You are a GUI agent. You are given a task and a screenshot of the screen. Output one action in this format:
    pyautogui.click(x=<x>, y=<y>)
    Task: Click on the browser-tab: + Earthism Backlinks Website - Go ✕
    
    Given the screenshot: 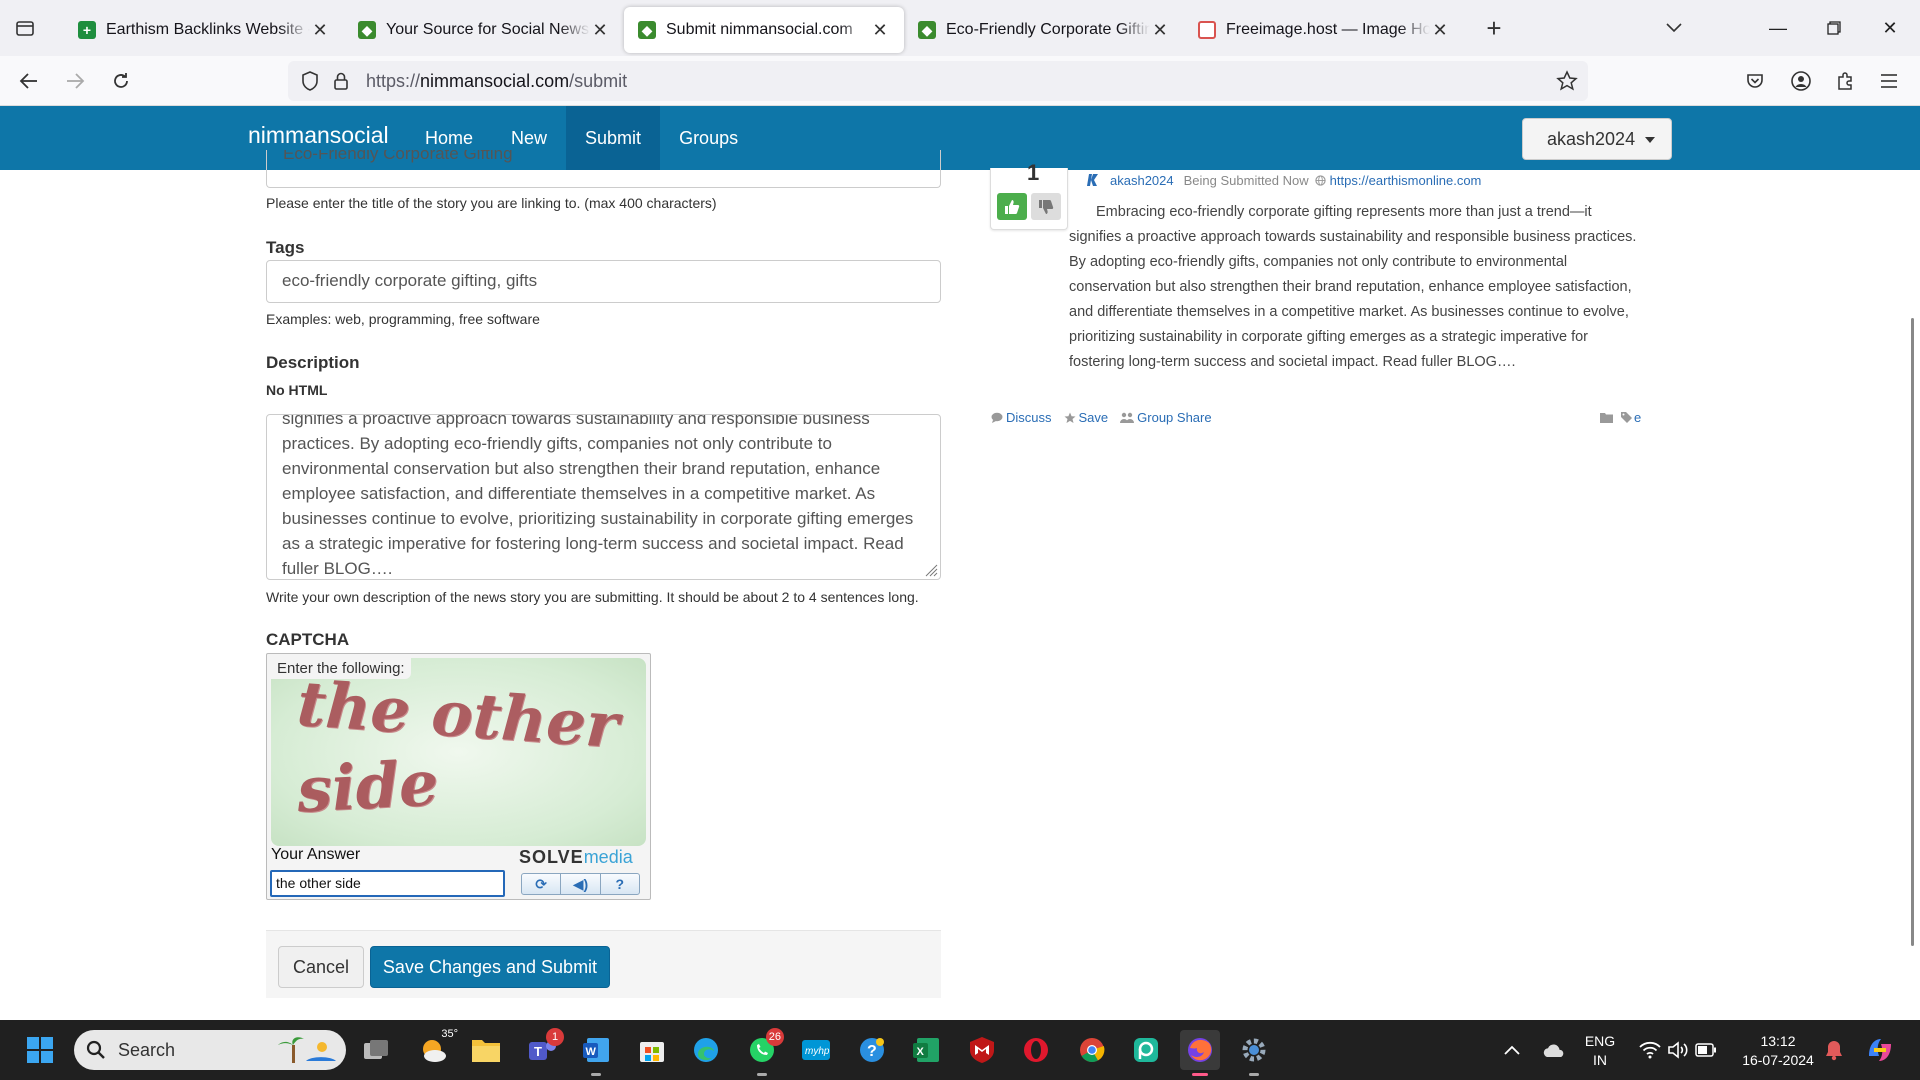 What is the action you would take?
    pyautogui.click(x=204, y=30)
    